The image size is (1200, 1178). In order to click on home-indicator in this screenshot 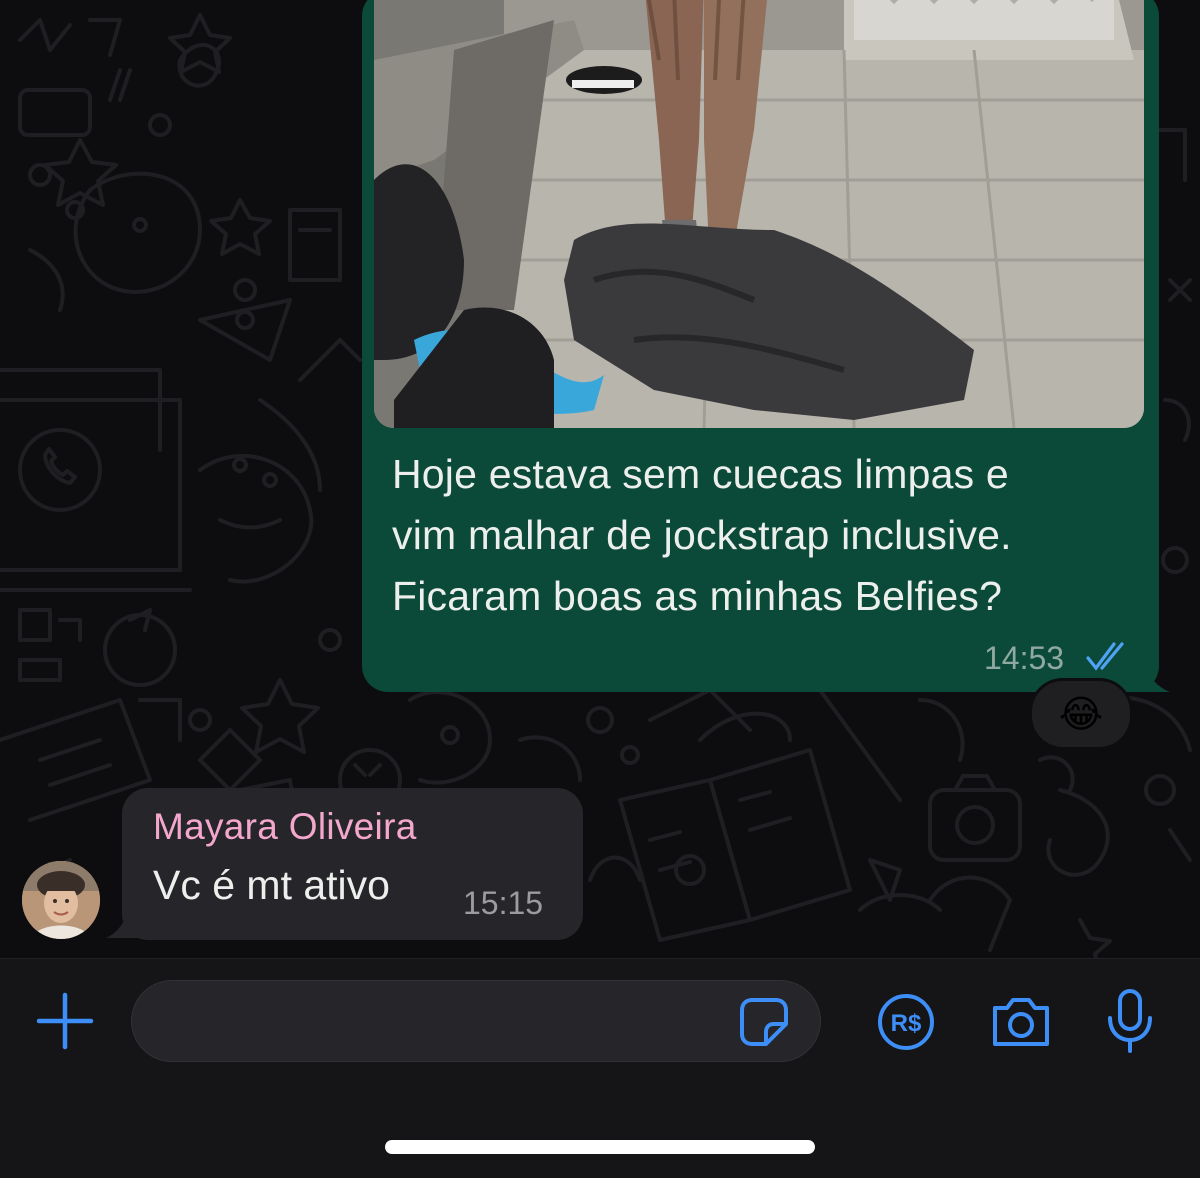, I will do `click(600, 1147)`.